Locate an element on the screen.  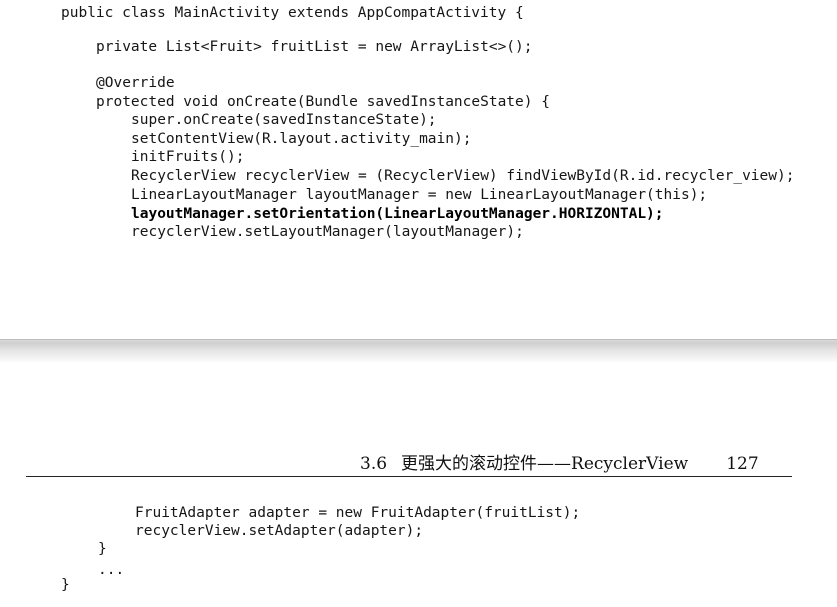
code-line: @Override is located at coordinates (135, 83).